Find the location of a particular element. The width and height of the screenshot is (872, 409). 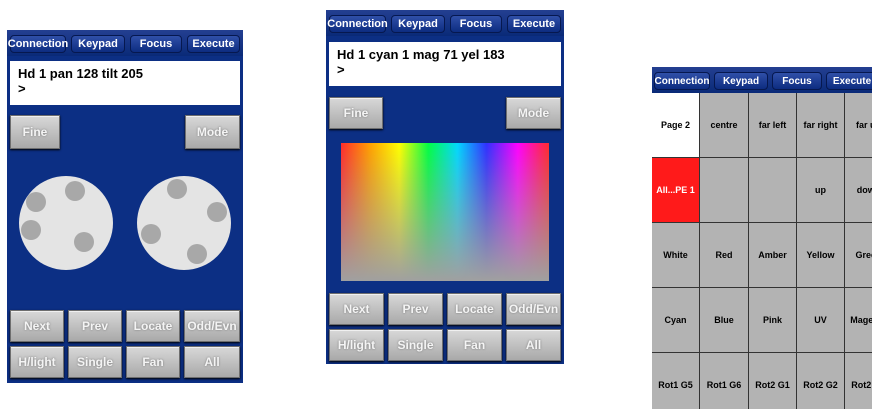

grid-cell: up is located at coordinates (820, 190).